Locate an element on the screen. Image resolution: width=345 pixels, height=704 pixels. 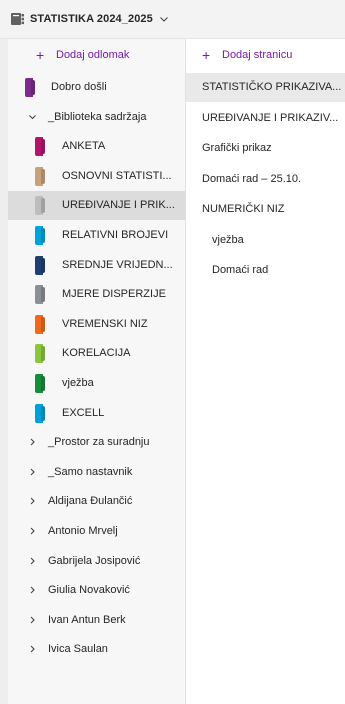
section-group: Aldijana Đulančić is located at coordinates (96, 501).